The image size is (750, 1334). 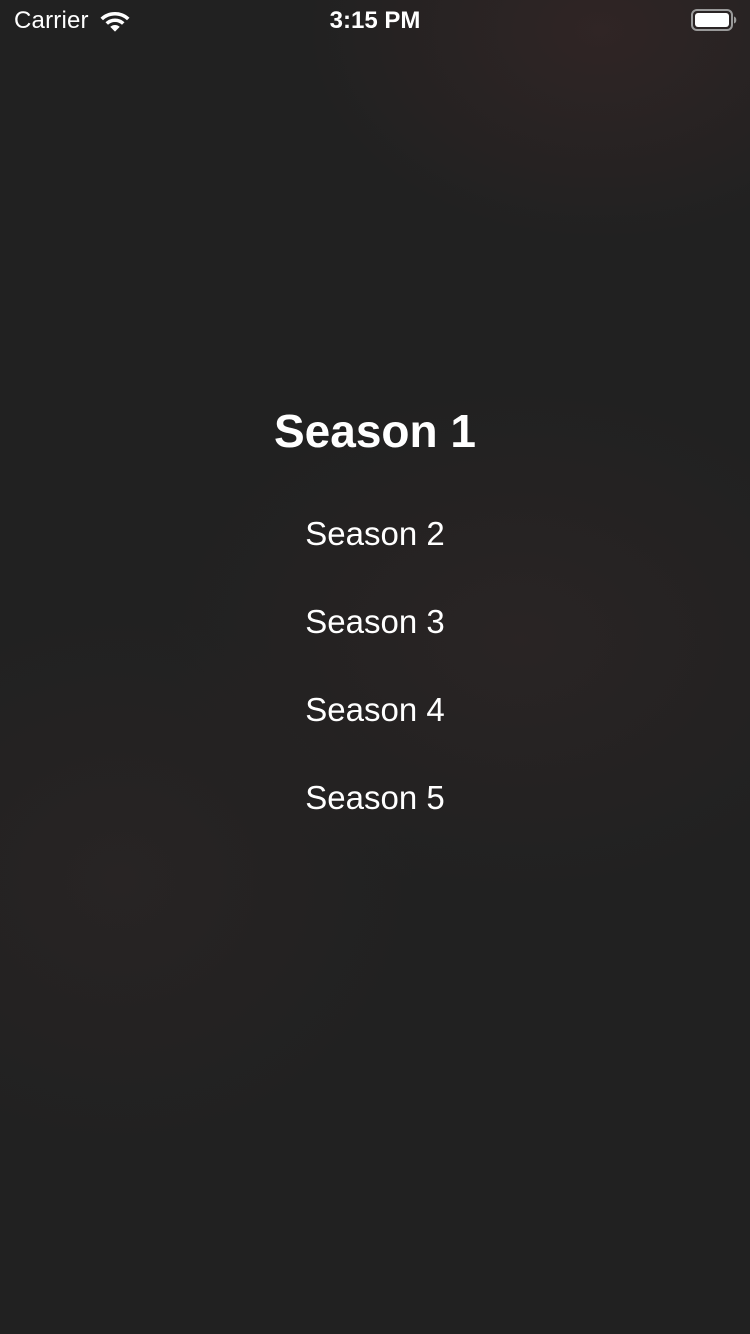 What do you see at coordinates (375, 534) in the screenshot?
I see `season-item-2: Season 2` at bounding box center [375, 534].